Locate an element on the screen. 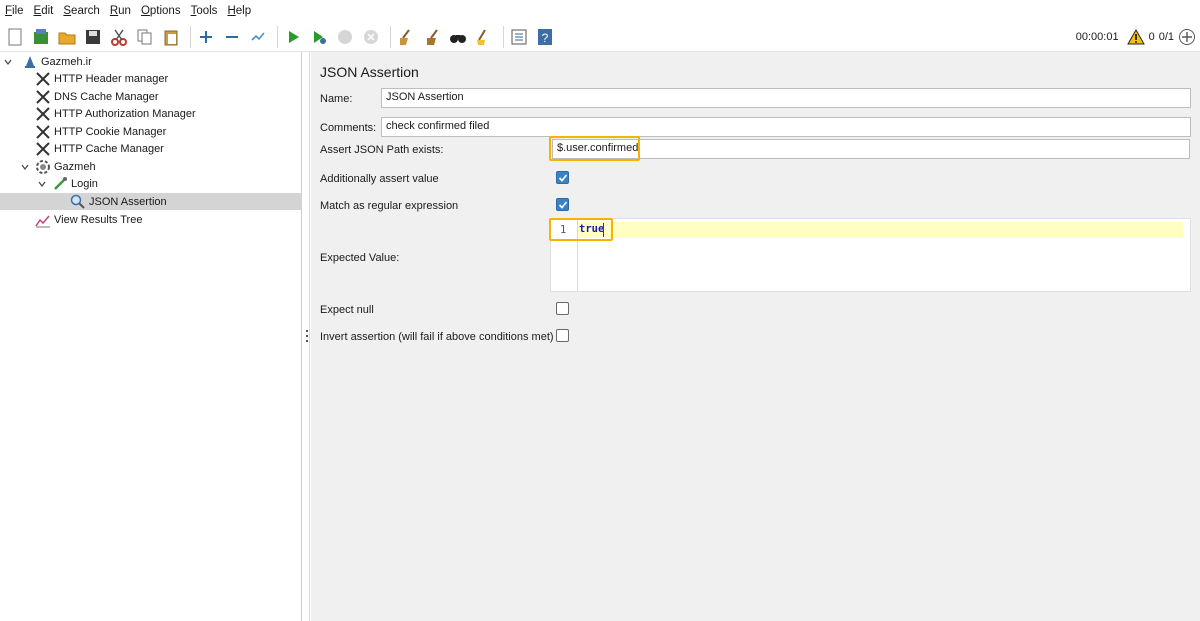 Image resolution: width=1200 pixels, height=621 pixels. comments-field: check confirmed filed is located at coordinates (786, 127).